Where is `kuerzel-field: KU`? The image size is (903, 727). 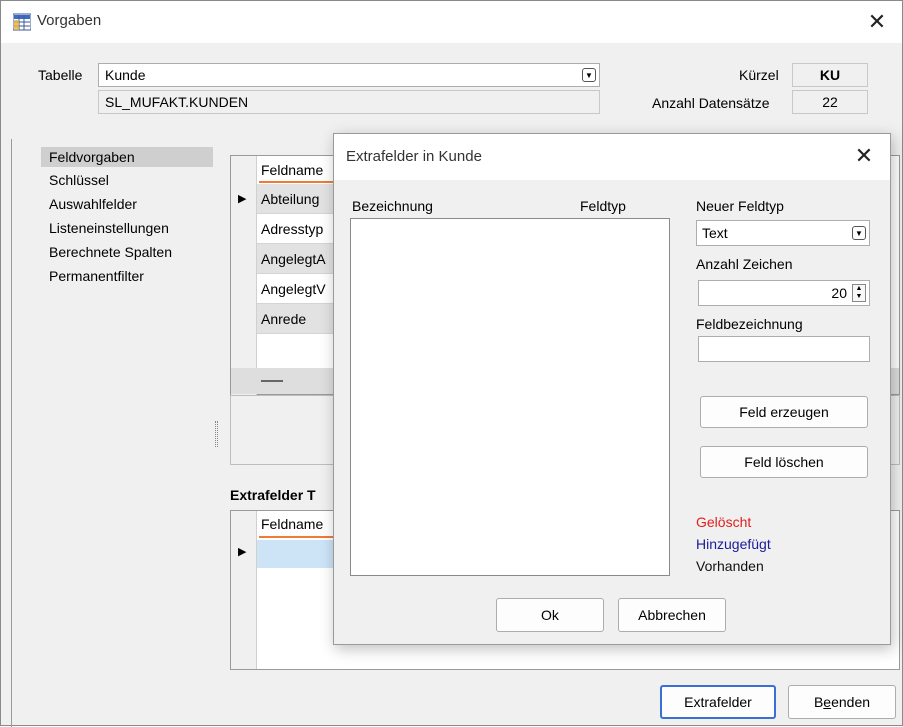
kuerzel-field: KU is located at coordinates (830, 75).